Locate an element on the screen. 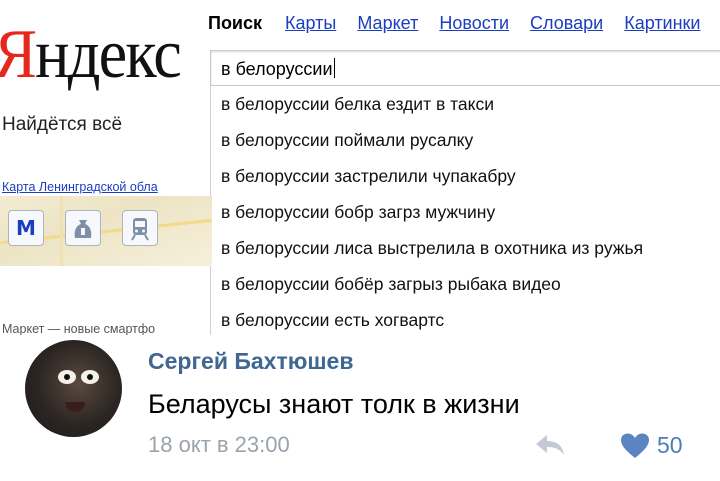 This screenshot has width=720, height=481. comment-text: Беларусы знают толк в жизни is located at coordinates (334, 404).